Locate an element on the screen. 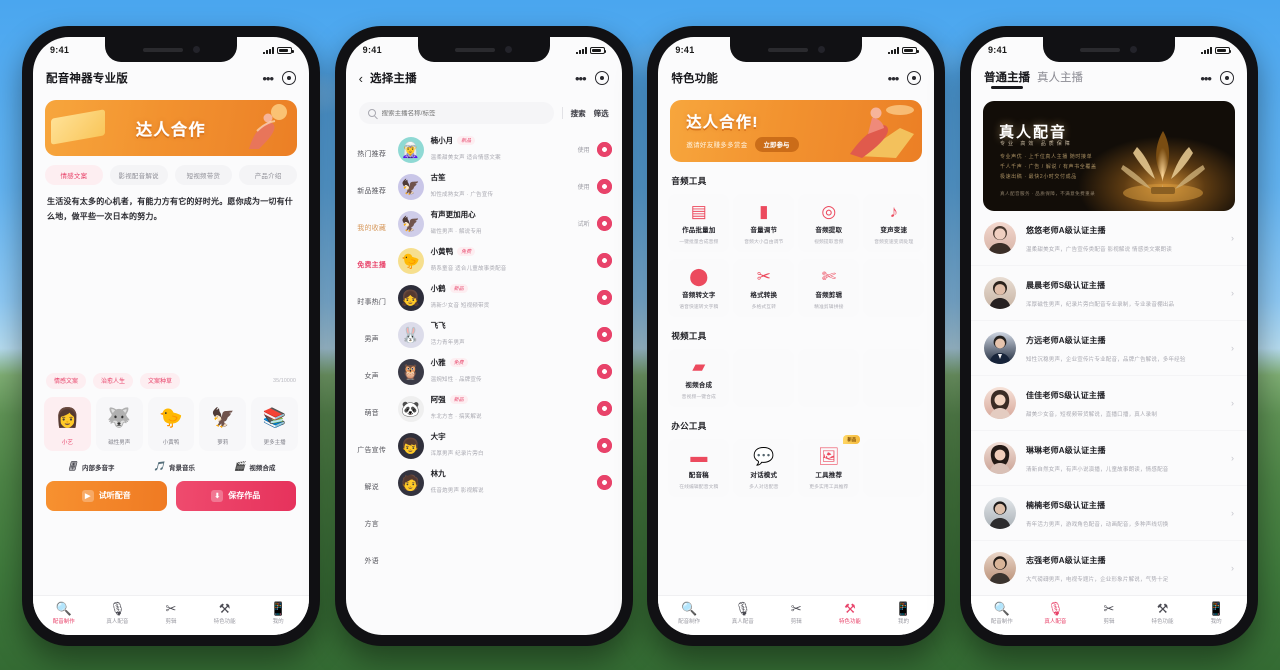 The width and height of the screenshot is (1280, 670). sidebar-item-8: 广告宣传 is located at coordinates (372, 449).